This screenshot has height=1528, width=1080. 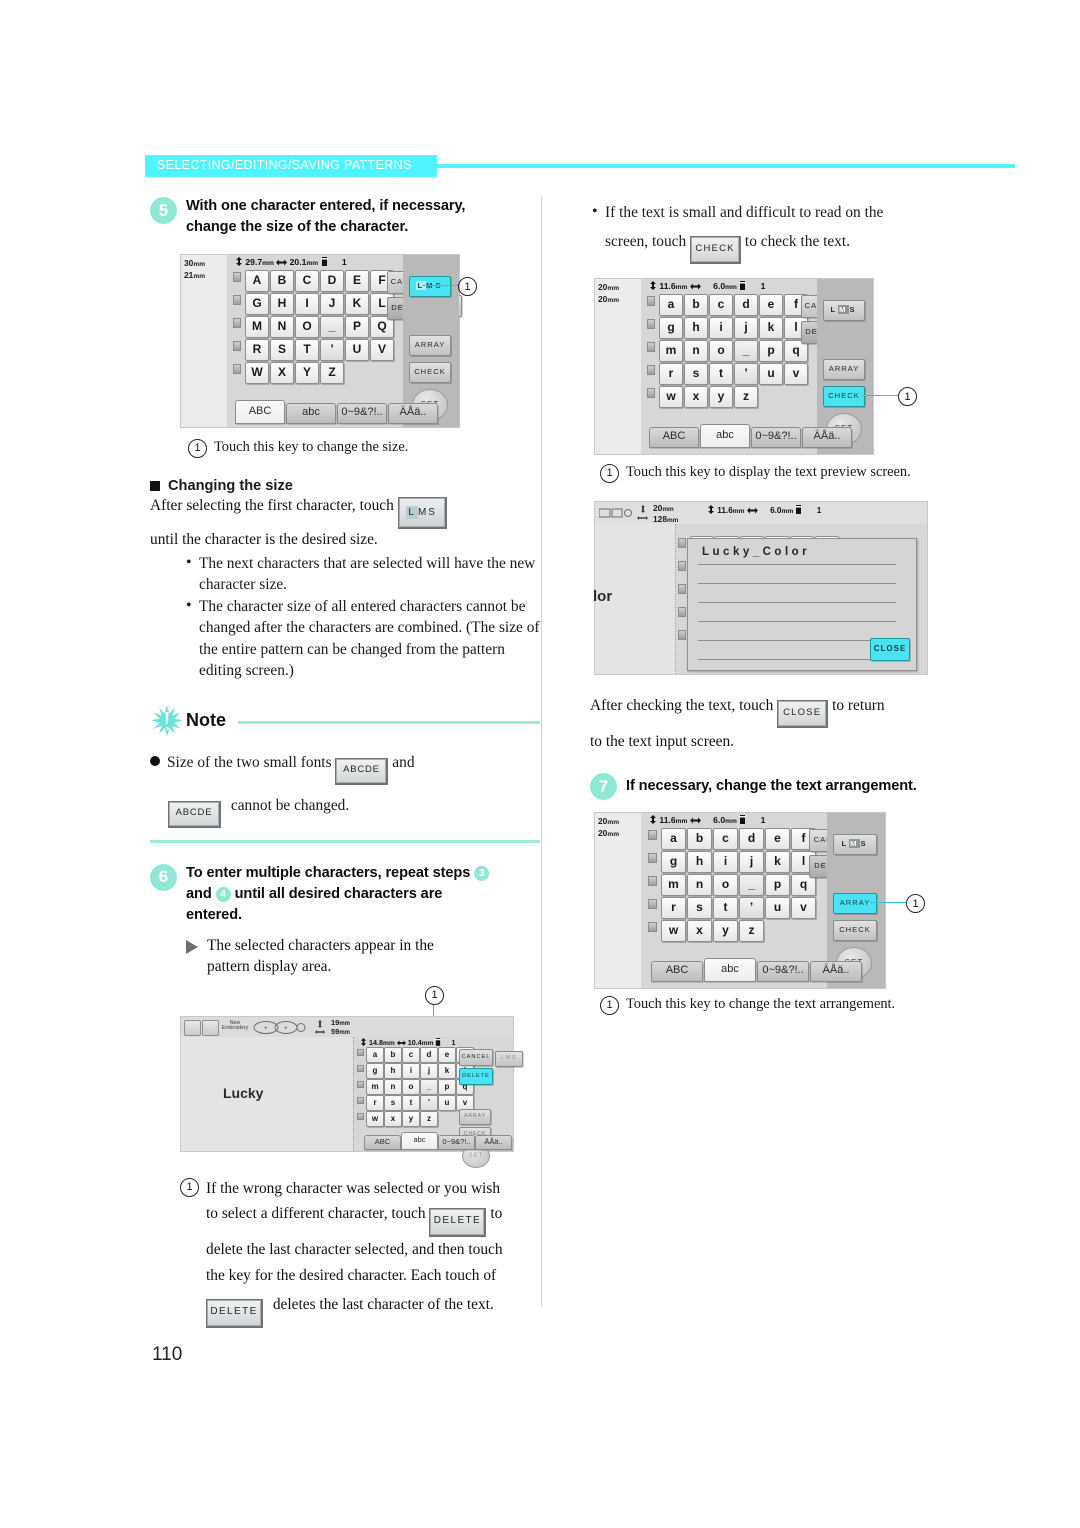 What do you see at coordinates (458, 1222) in the screenshot?
I see `delete-chip-1: DELETE` at bounding box center [458, 1222].